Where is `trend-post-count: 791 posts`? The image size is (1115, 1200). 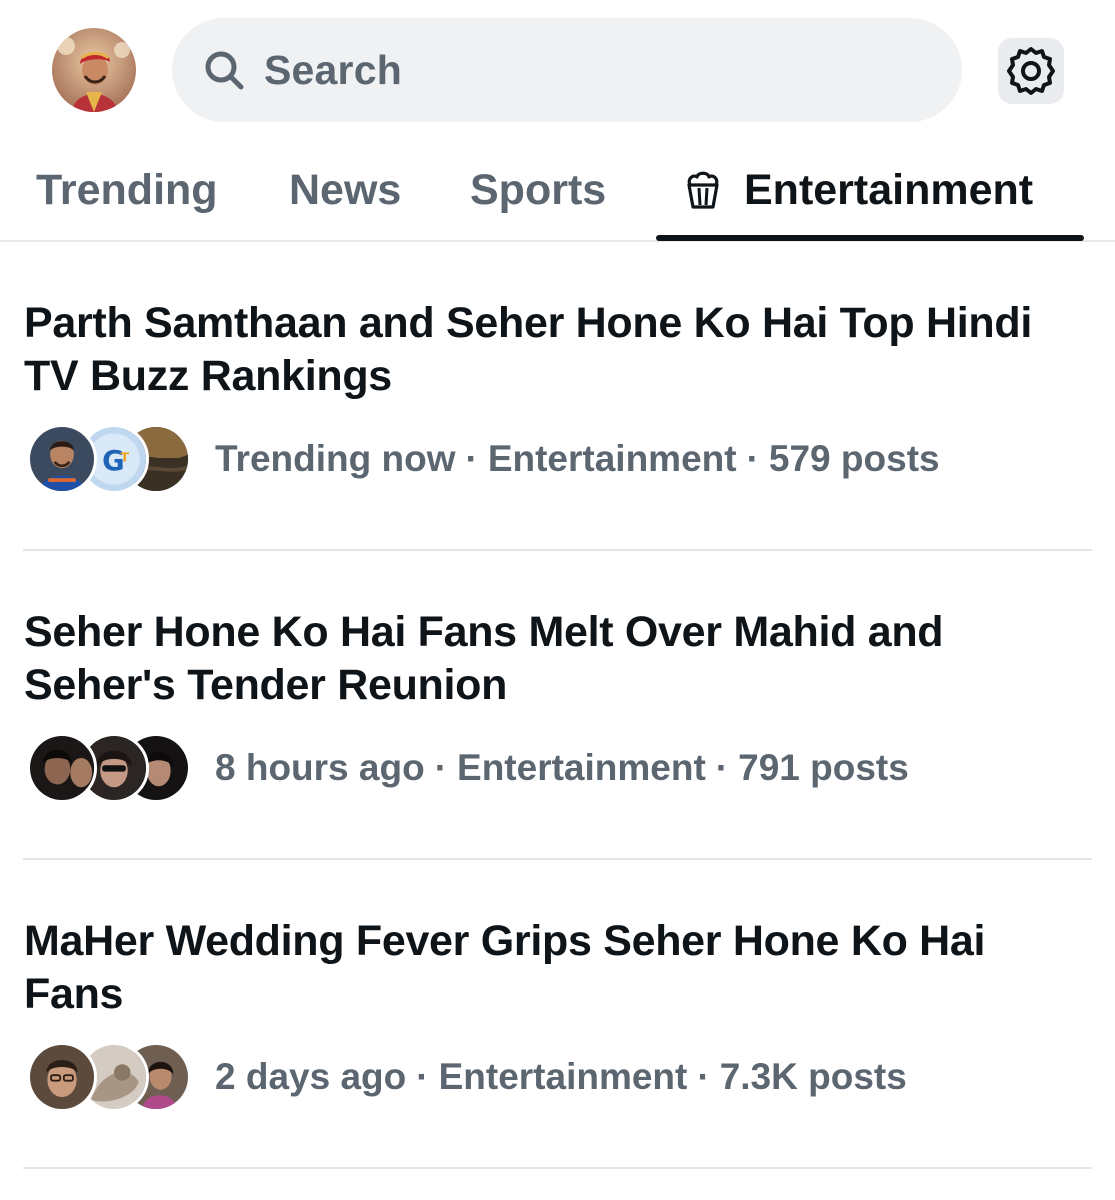
trend-post-count: 791 posts is located at coordinates (823, 767).